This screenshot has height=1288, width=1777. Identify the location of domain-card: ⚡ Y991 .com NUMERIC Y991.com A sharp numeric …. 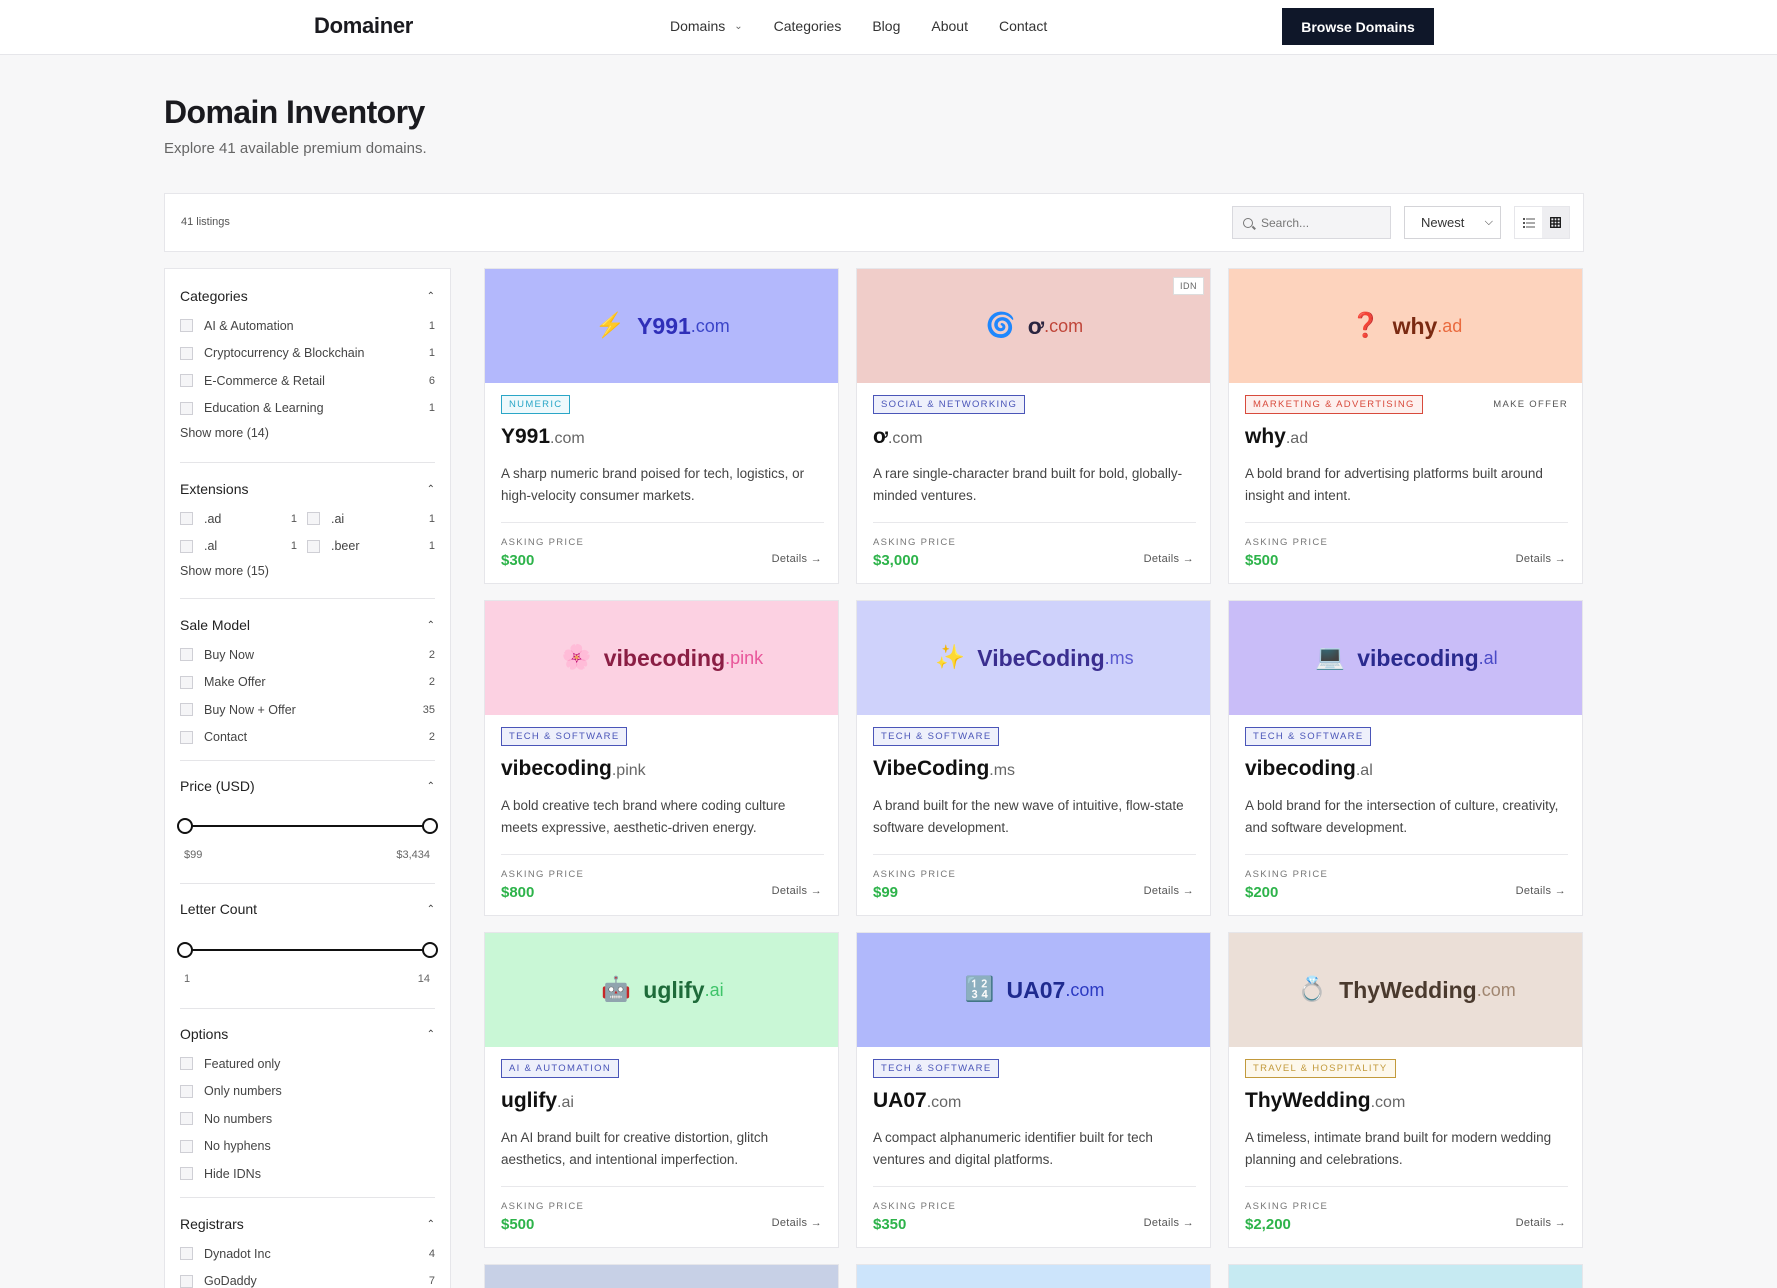
(661, 426).